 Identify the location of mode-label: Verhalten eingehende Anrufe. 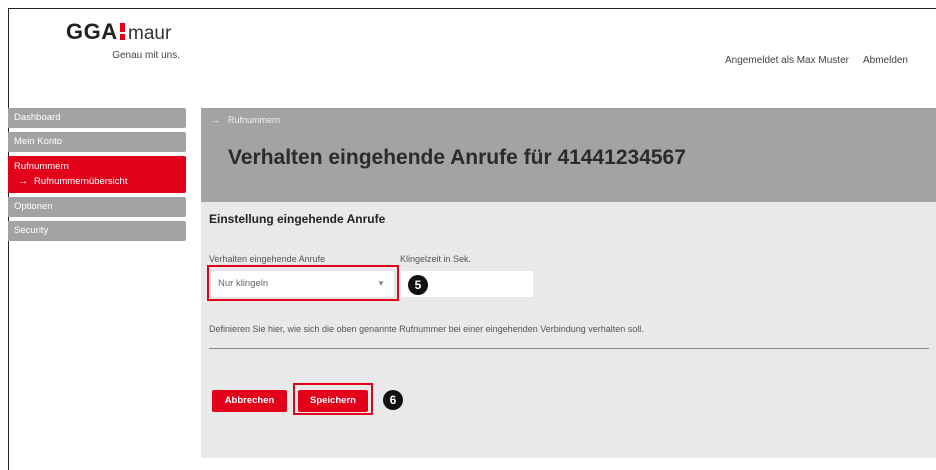
(267, 259).